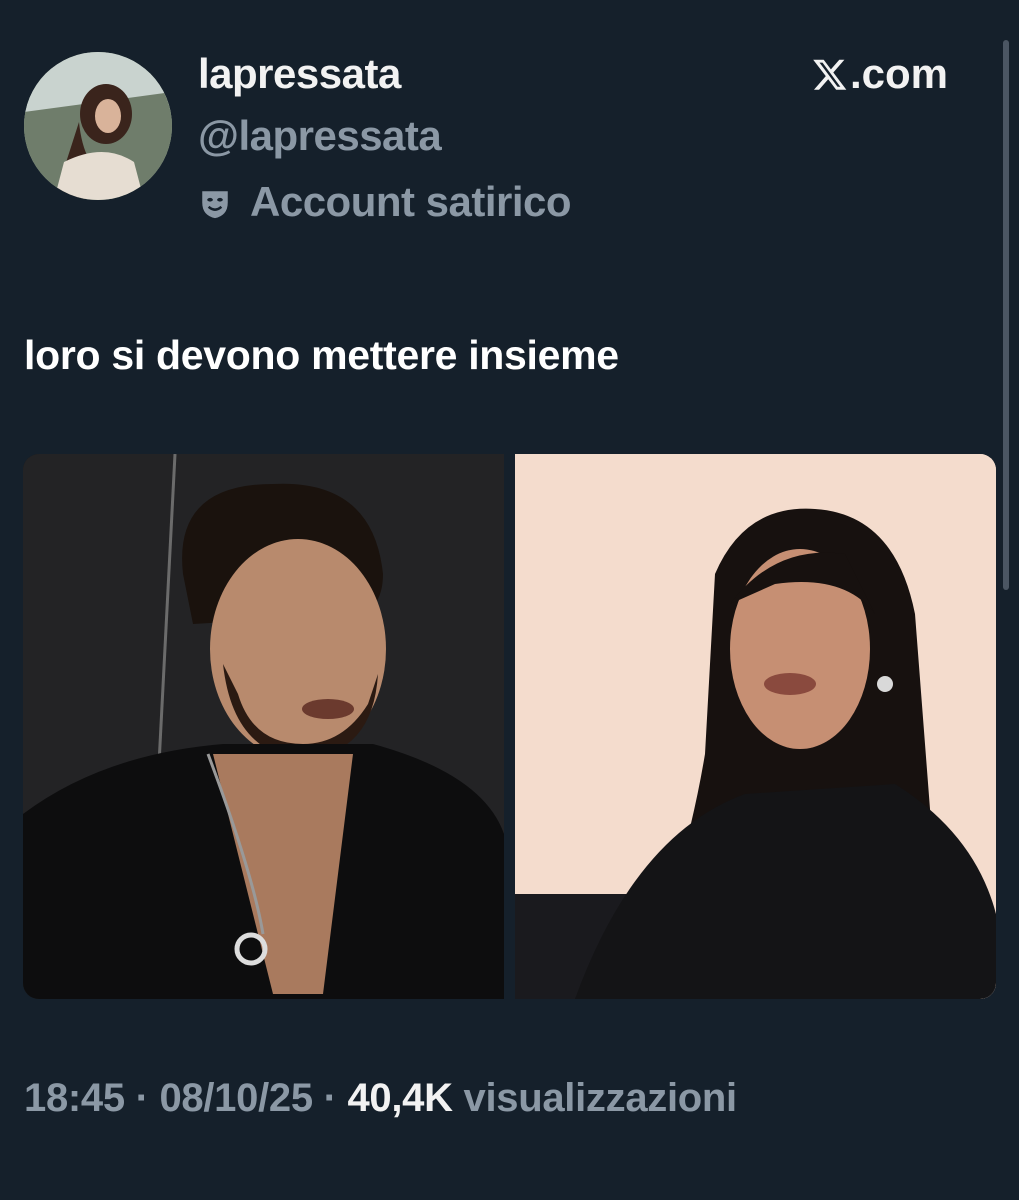 This screenshot has height=1200, width=1019. What do you see at coordinates (600, 1098) in the screenshot?
I see `views-label: visualizzazioni` at bounding box center [600, 1098].